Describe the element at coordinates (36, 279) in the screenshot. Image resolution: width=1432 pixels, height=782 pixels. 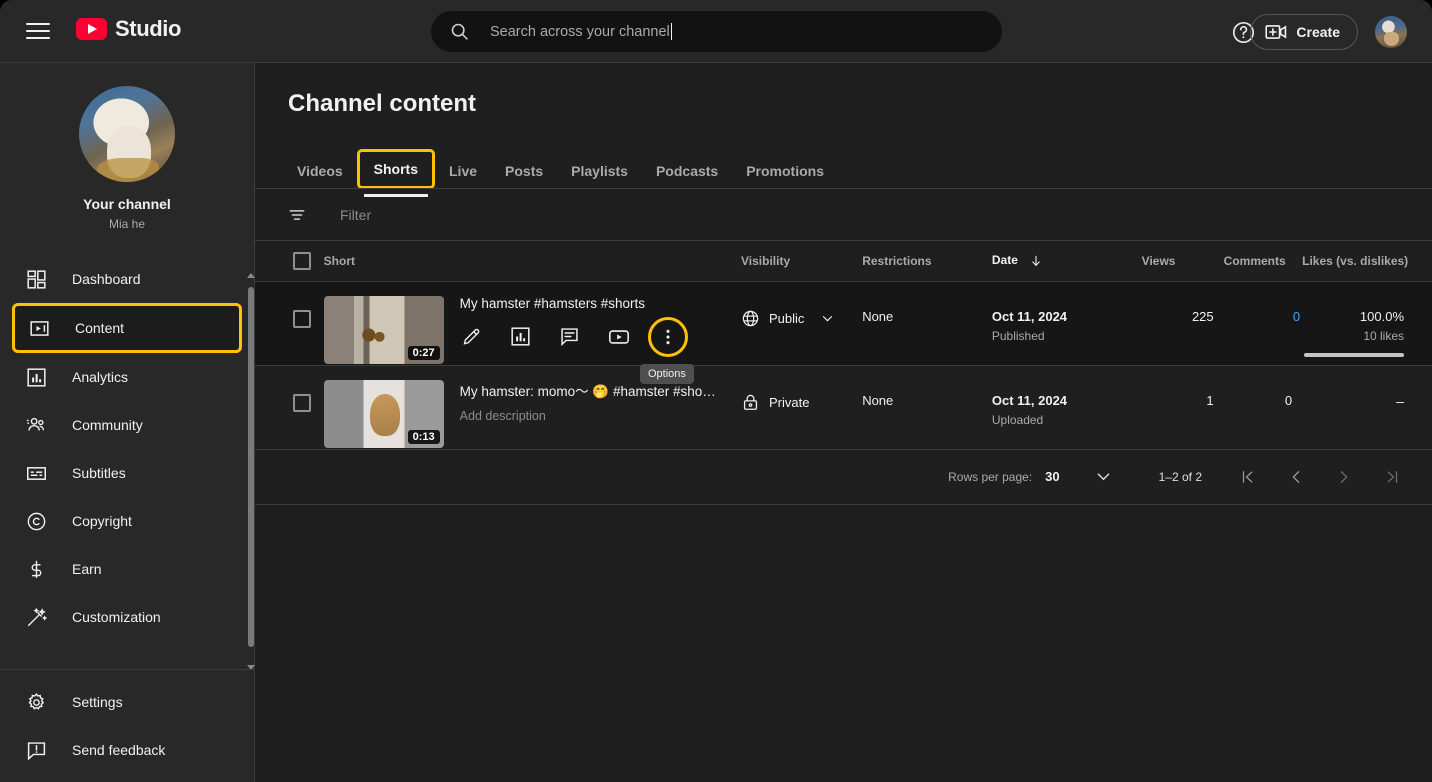
I see `dashboard-grid-icon` at that location.